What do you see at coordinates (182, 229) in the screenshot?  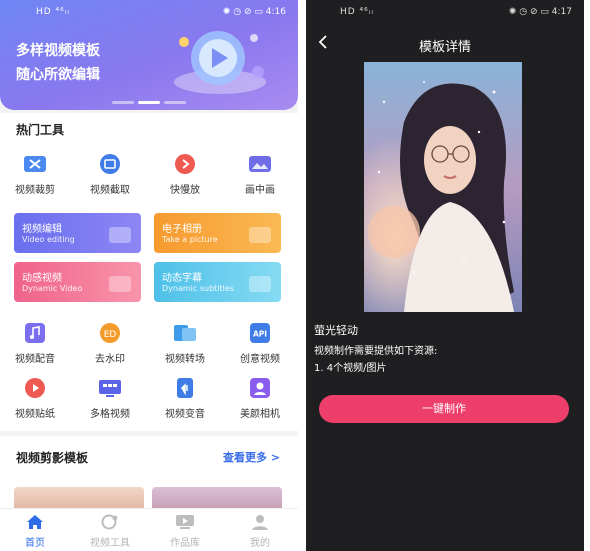 I see `card-title: 电子相册` at bounding box center [182, 229].